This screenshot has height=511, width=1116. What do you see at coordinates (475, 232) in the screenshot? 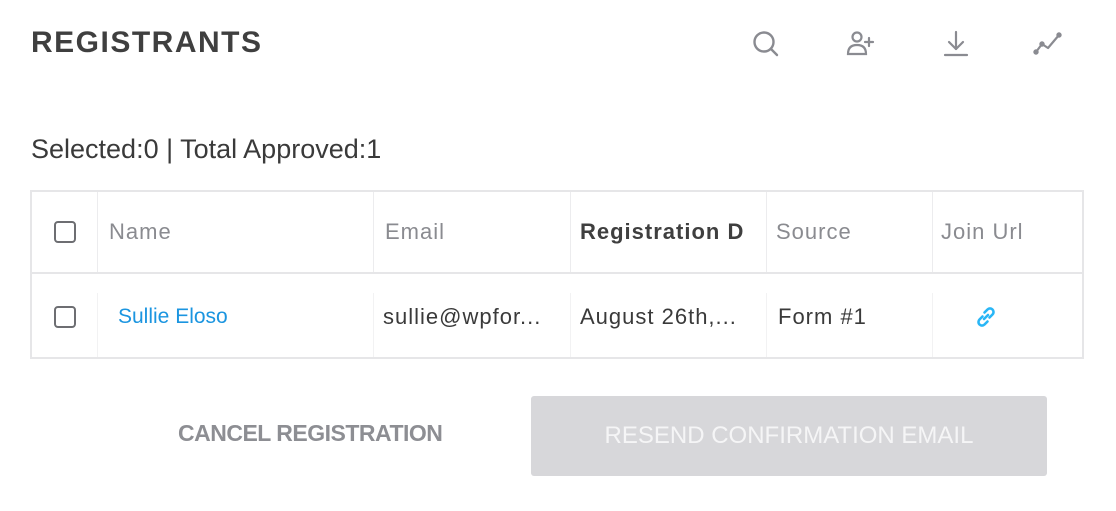
I see `column-header-email: Email` at bounding box center [475, 232].